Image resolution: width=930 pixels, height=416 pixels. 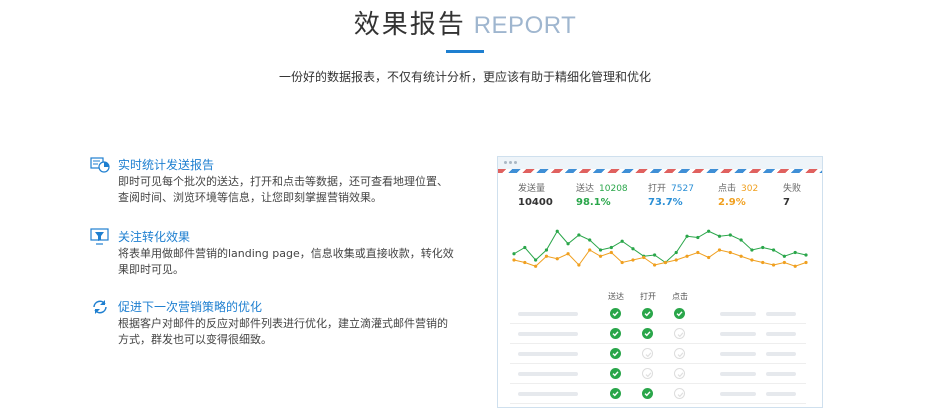 What do you see at coordinates (657, 189) in the screenshot?
I see `stat-label: 打开` at bounding box center [657, 189].